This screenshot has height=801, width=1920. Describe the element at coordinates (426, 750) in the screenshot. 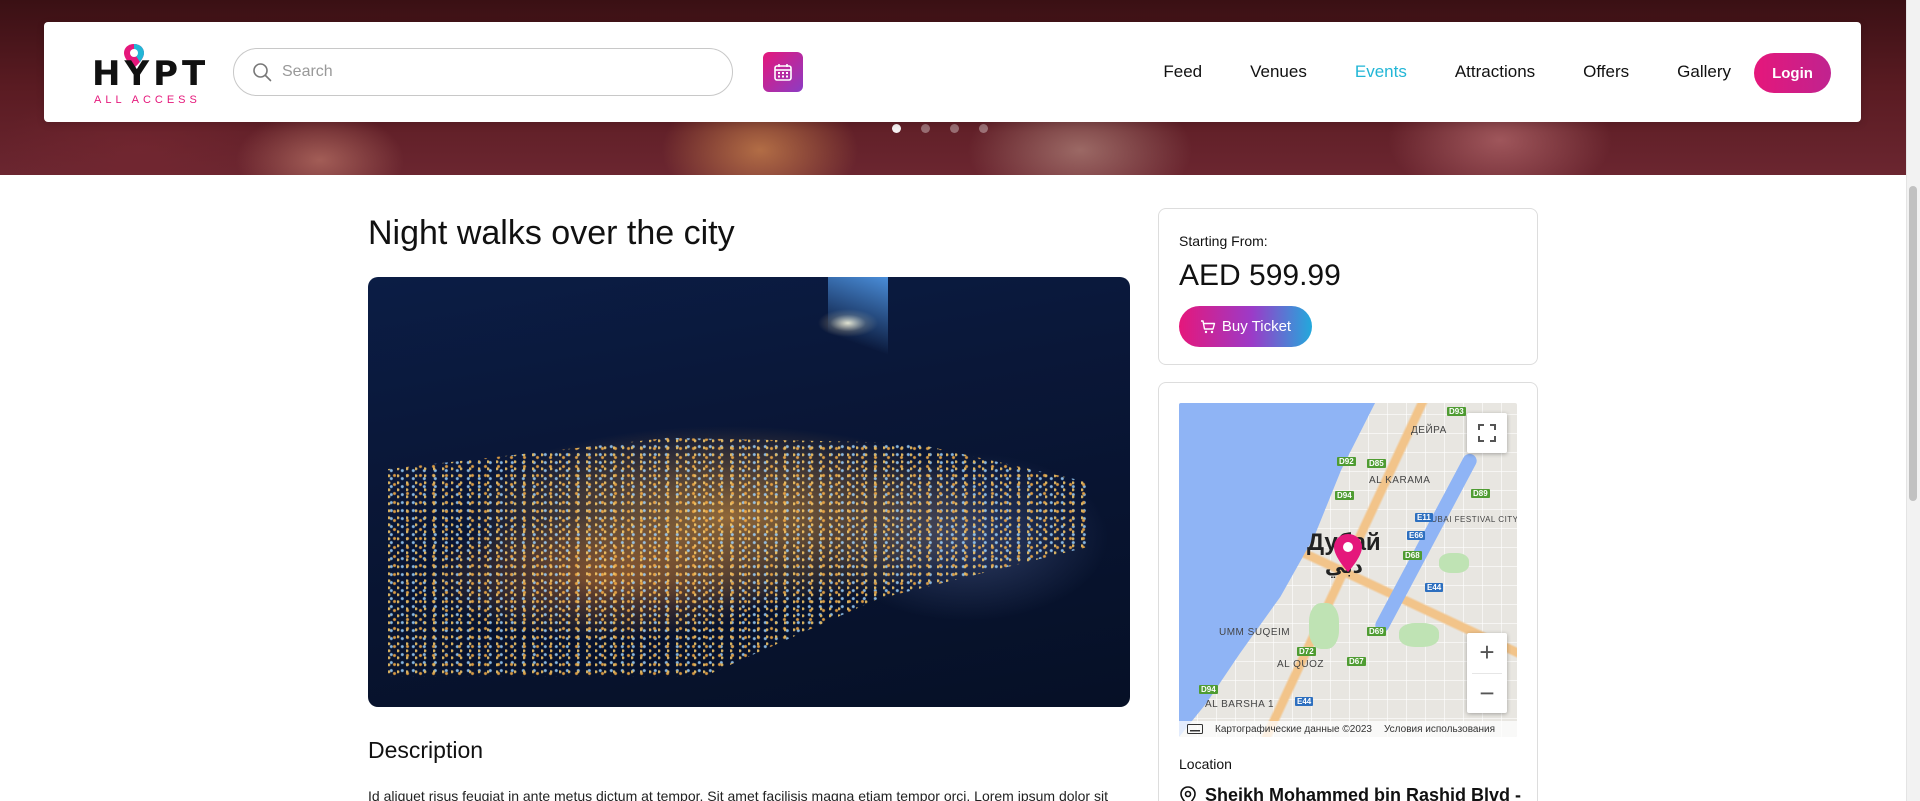

I see `description-heading: Description` at that location.